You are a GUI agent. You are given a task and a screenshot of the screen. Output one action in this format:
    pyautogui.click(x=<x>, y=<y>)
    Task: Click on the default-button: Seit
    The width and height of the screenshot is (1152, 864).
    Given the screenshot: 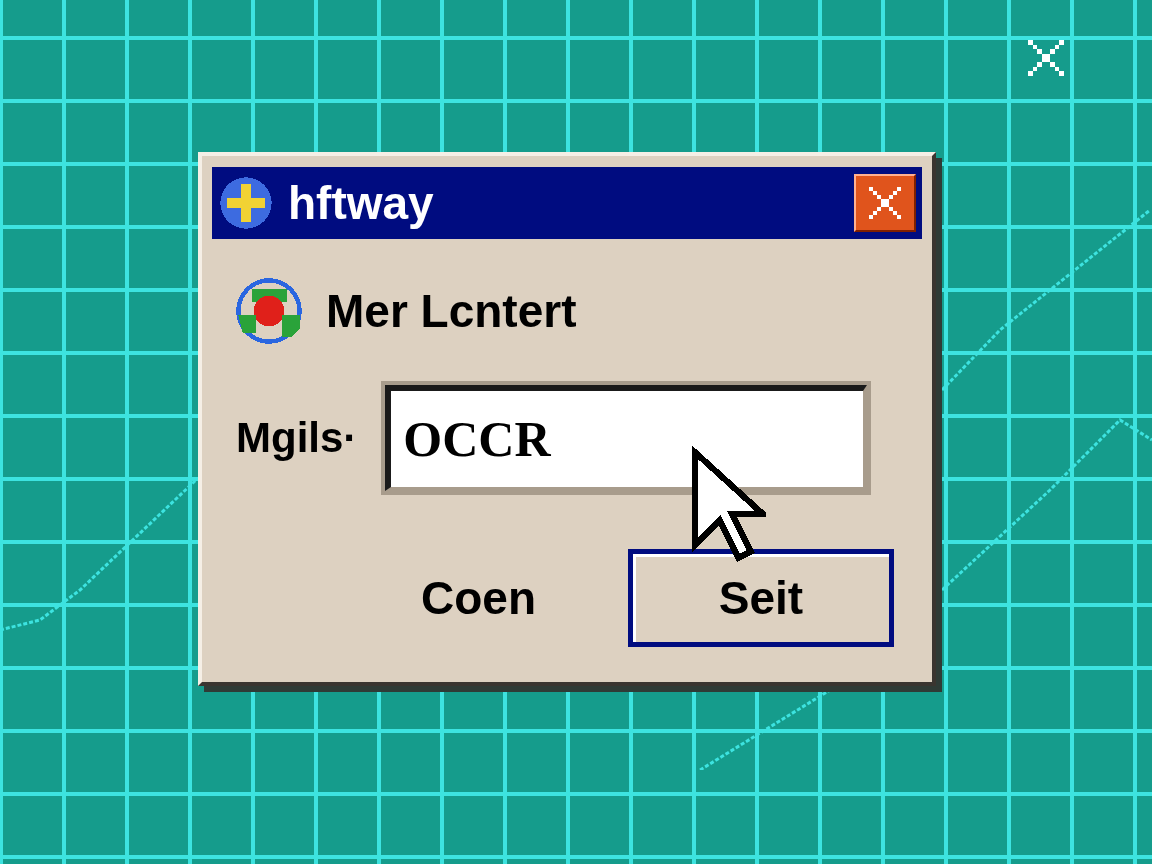 What is the action you would take?
    pyautogui.click(x=761, y=598)
    